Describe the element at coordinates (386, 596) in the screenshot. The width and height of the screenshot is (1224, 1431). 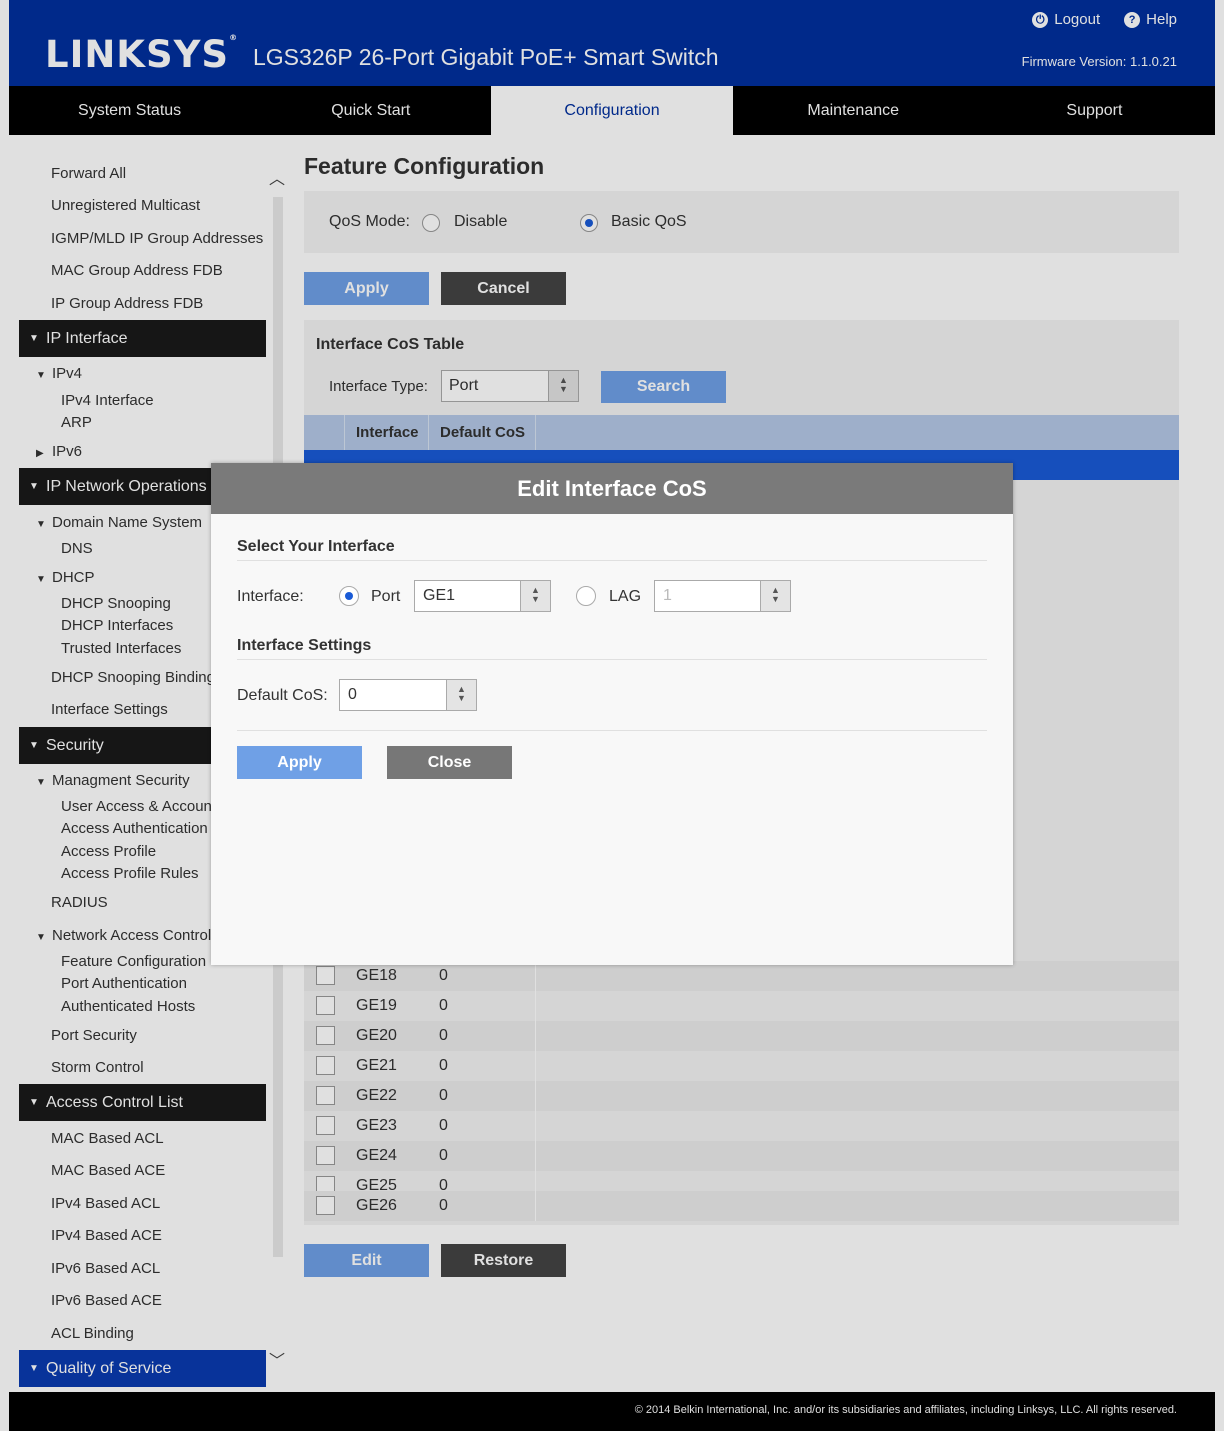
I see `port-label: Port` at that location.